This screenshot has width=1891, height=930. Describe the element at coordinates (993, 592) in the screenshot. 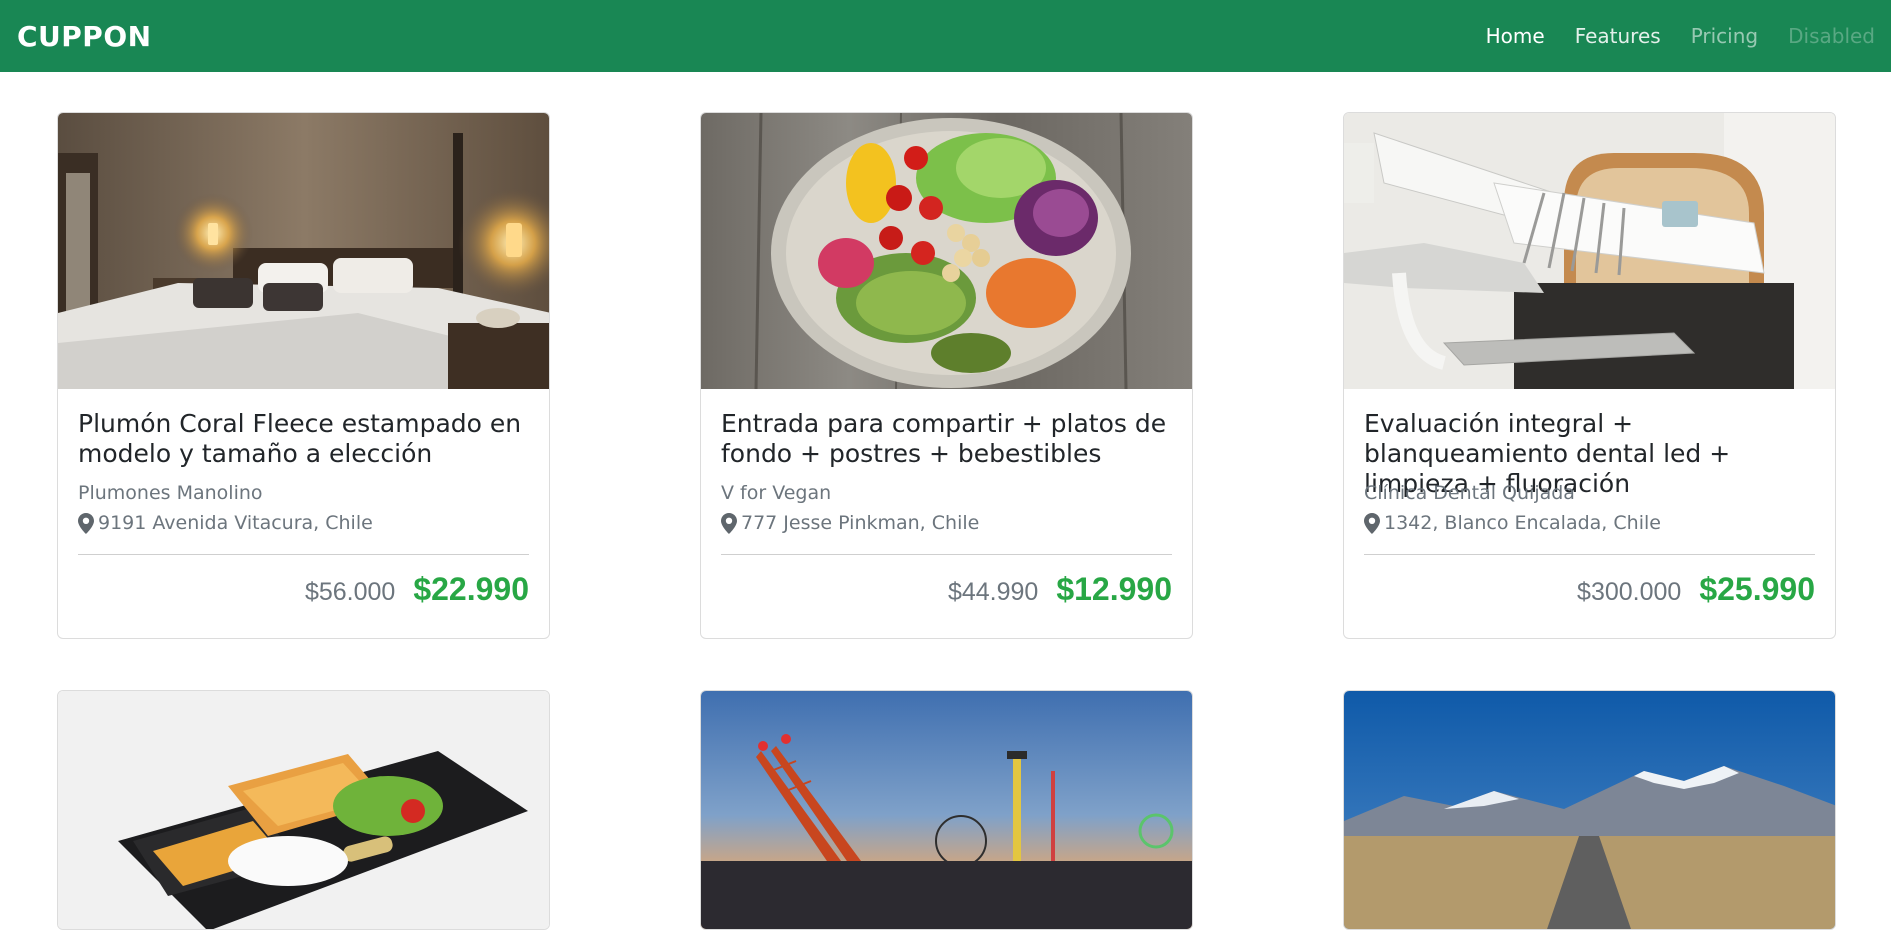

I see `original-price: $44.990` at that location.